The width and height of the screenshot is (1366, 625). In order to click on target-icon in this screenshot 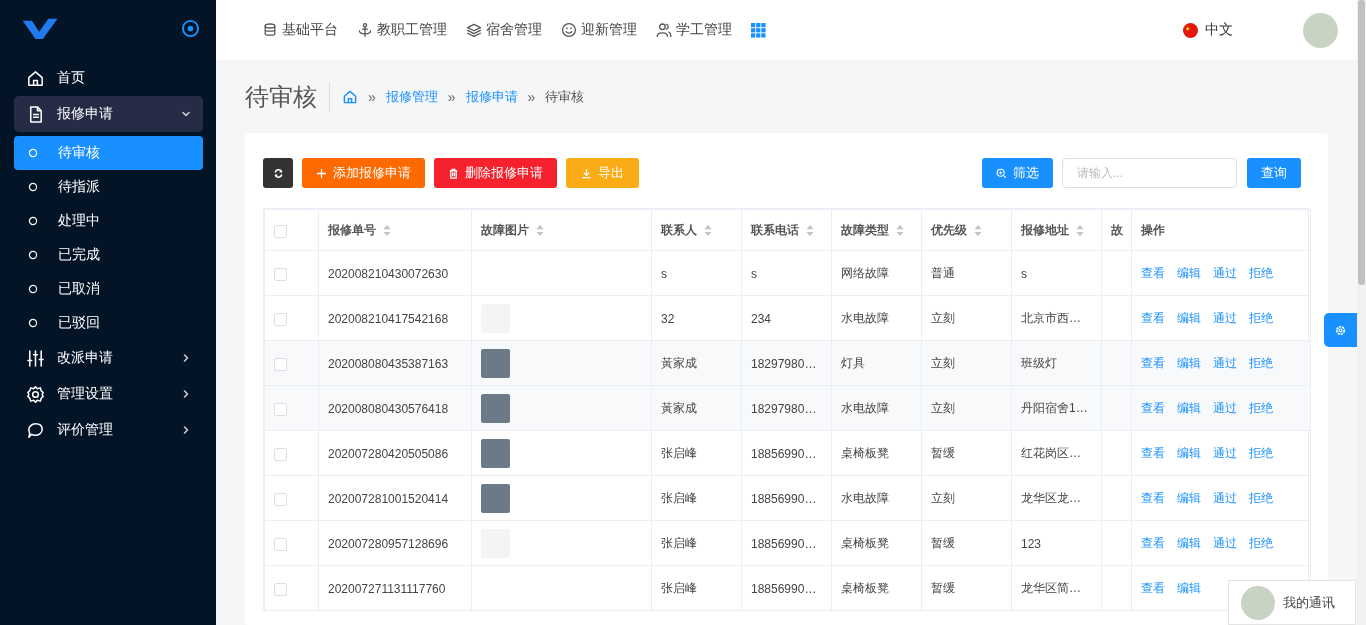, I will do `click(190, 28)`.